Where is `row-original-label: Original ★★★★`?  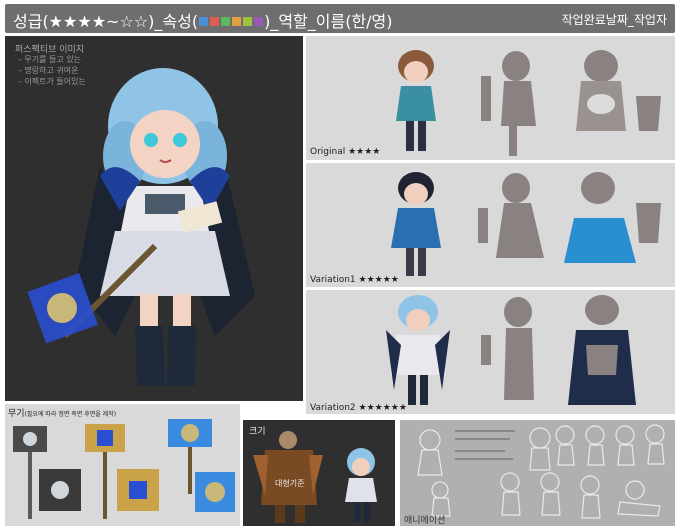
row-original-label: Original ★★★★ is located at coordinates (345, 152).